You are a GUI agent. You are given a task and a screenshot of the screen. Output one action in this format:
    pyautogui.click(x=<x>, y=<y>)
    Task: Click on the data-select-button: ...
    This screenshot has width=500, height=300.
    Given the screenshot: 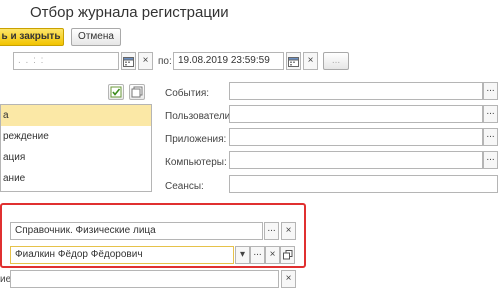 What is the action you would take?
    pyautogui.click(x=257, y=255)
    